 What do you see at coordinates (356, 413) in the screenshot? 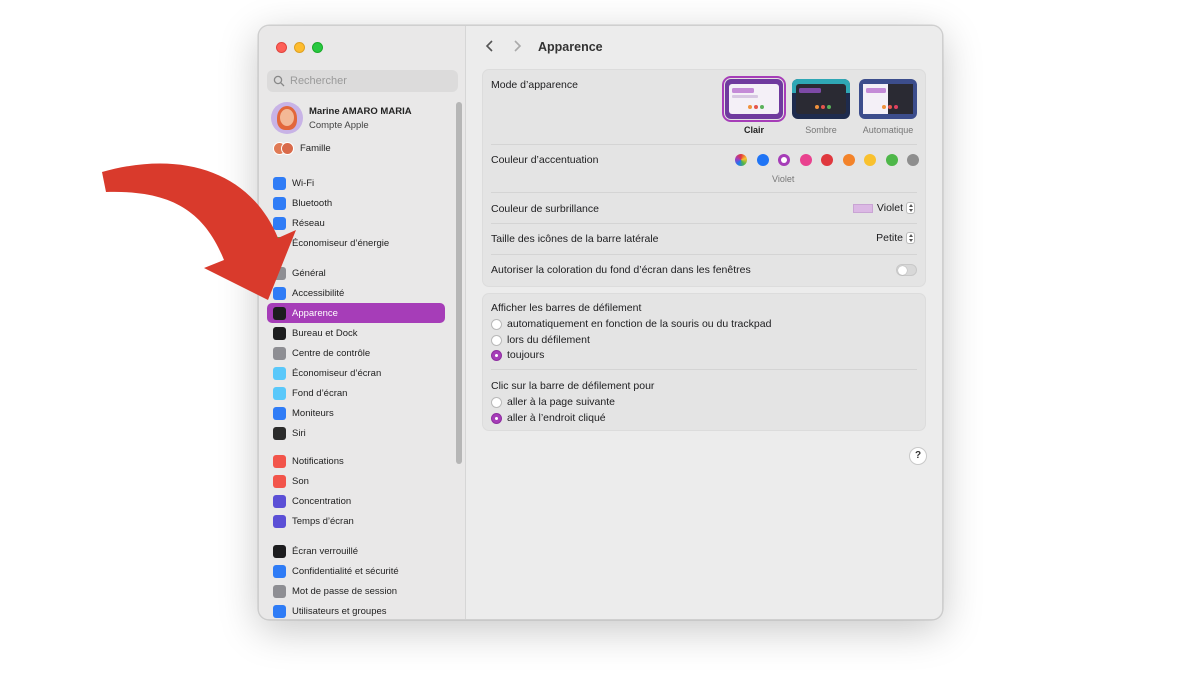
I see `sidebar-item-display: Moniteurs` at bounding box center [356, 413].